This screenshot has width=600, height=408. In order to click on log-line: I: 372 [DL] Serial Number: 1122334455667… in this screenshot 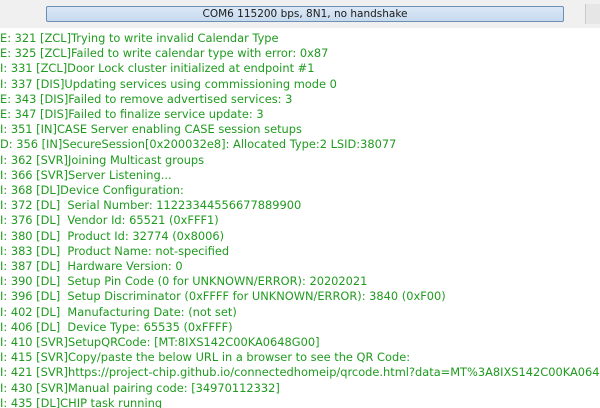, I will do `click(151, 205)`.